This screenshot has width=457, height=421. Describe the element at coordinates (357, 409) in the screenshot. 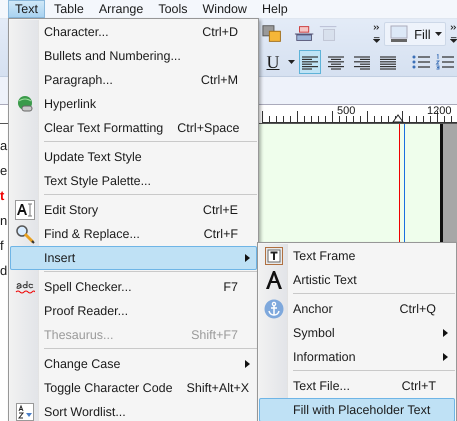

I see `menu-item: Fill with Placeholder Text` at that location.